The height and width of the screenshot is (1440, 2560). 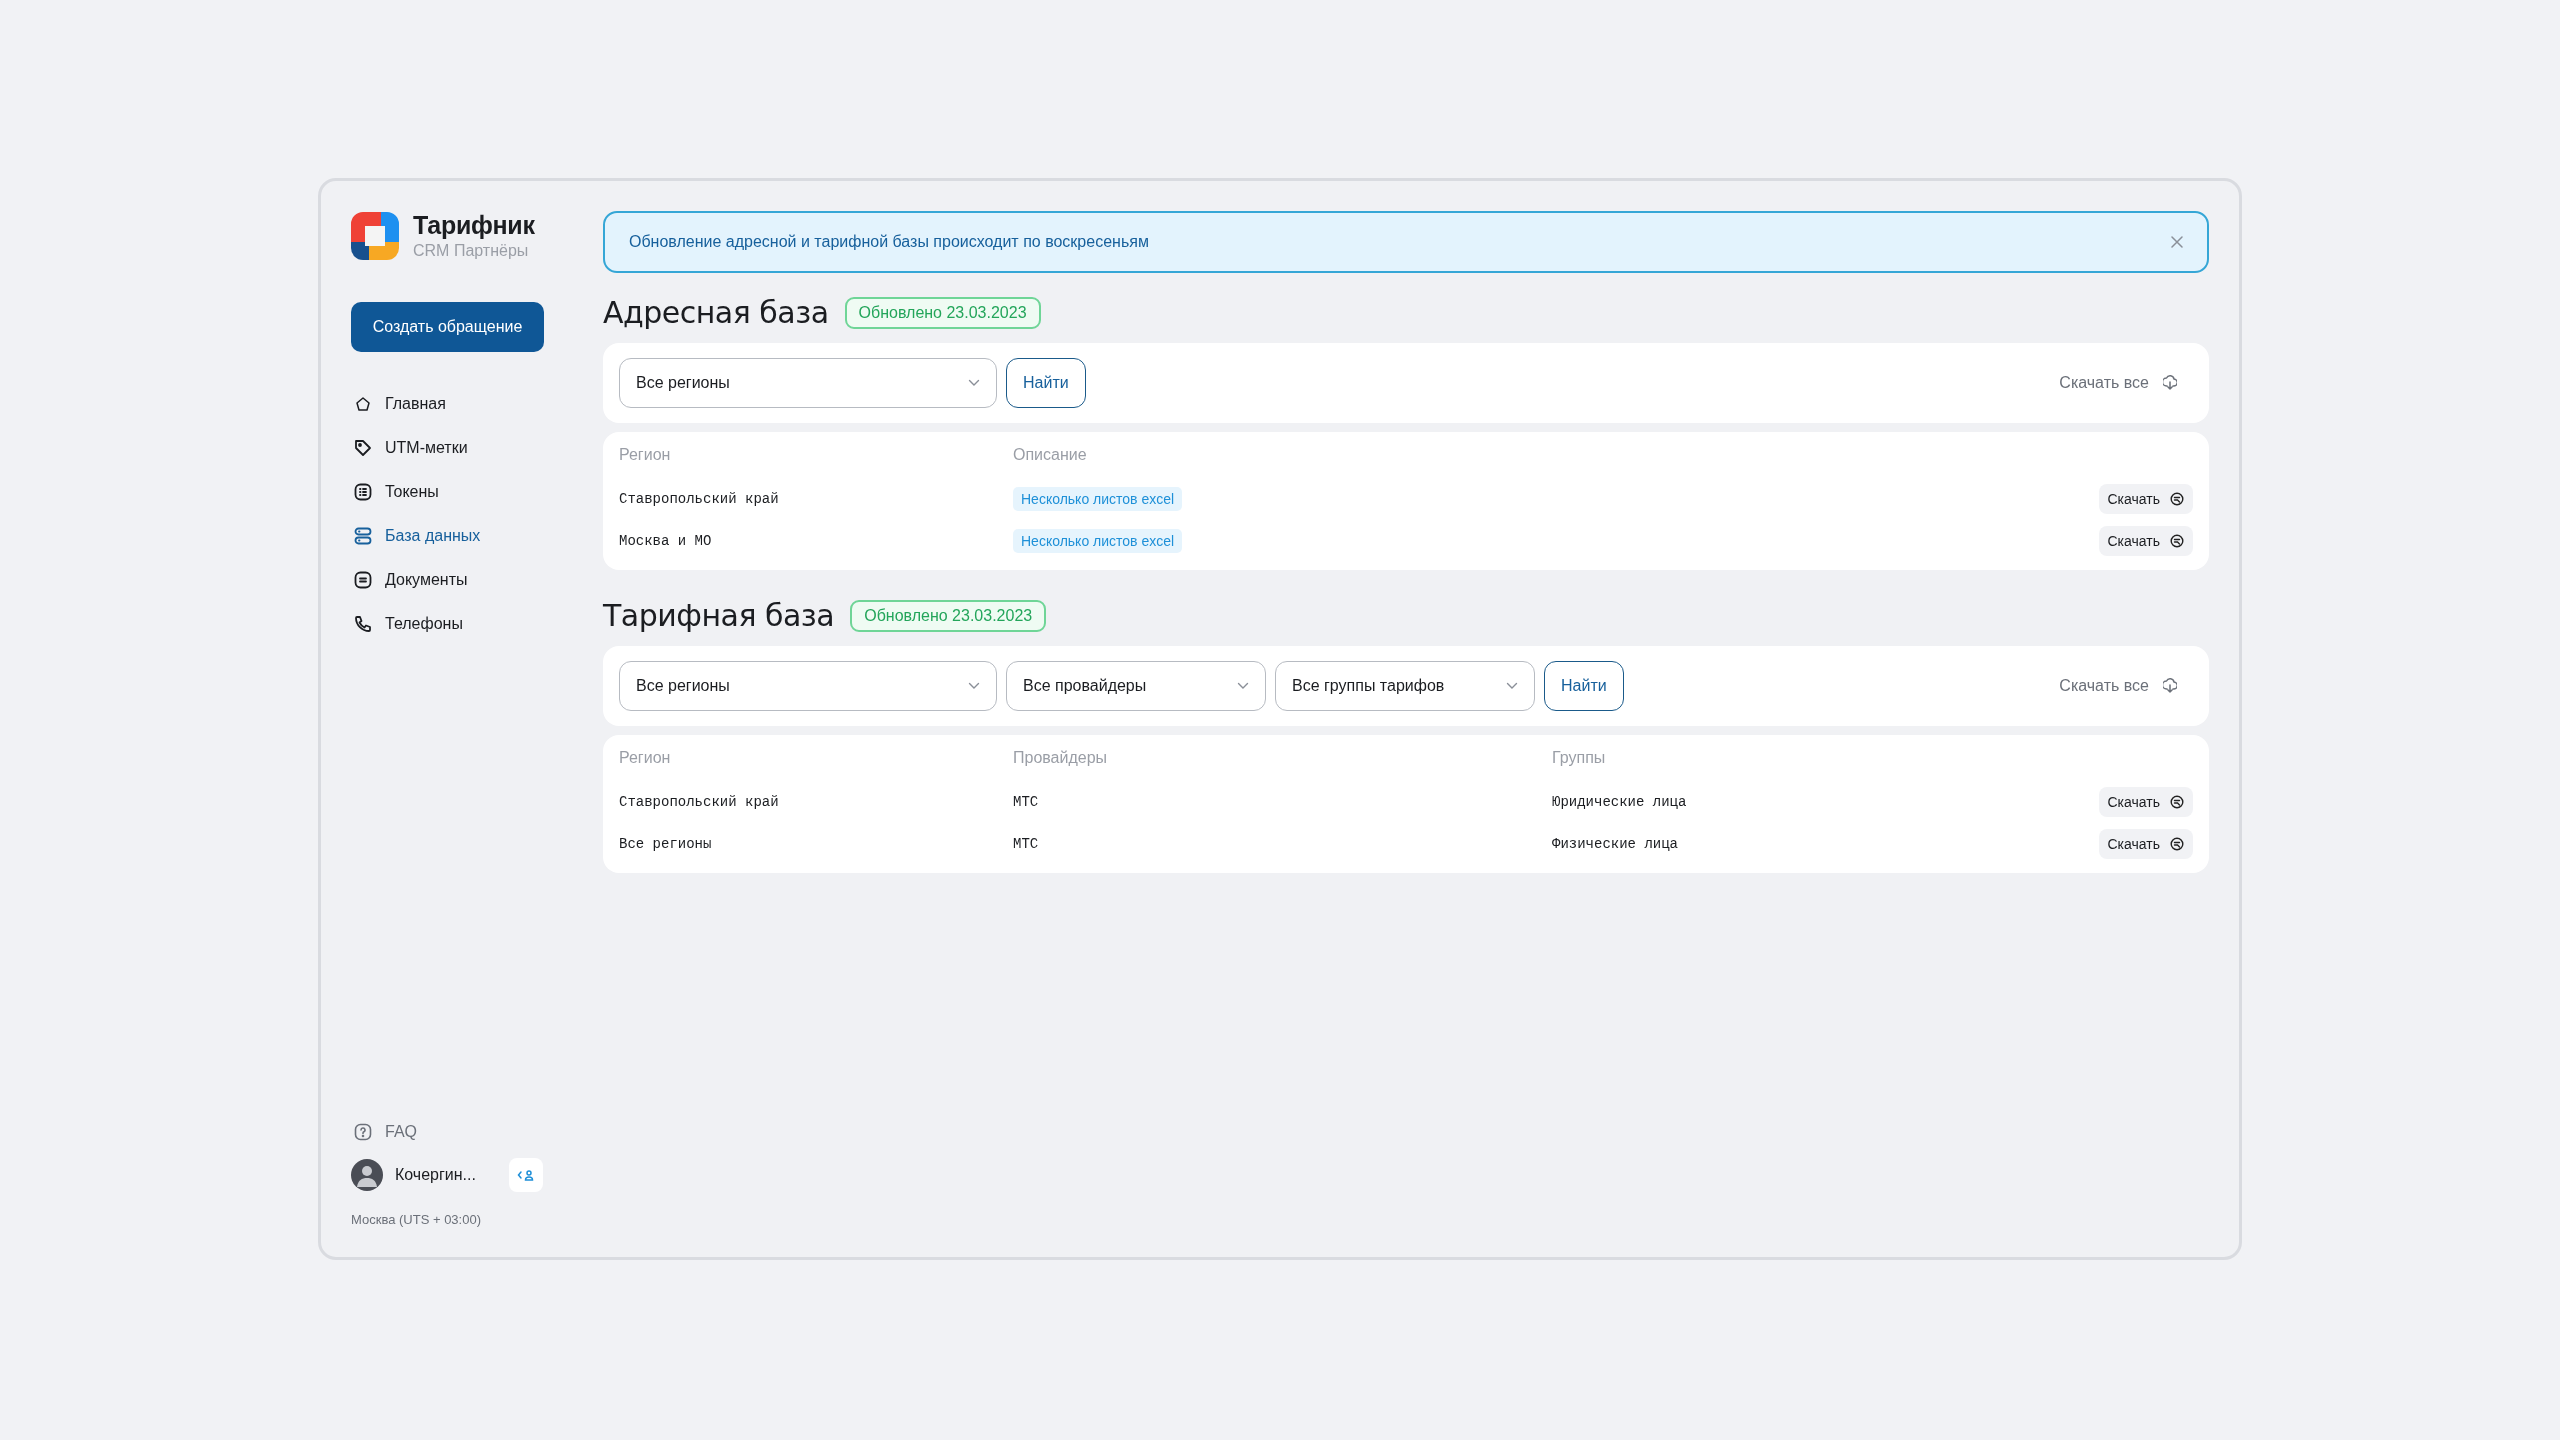 I want to click on switch-account-button, so click(x=526, y=1175).